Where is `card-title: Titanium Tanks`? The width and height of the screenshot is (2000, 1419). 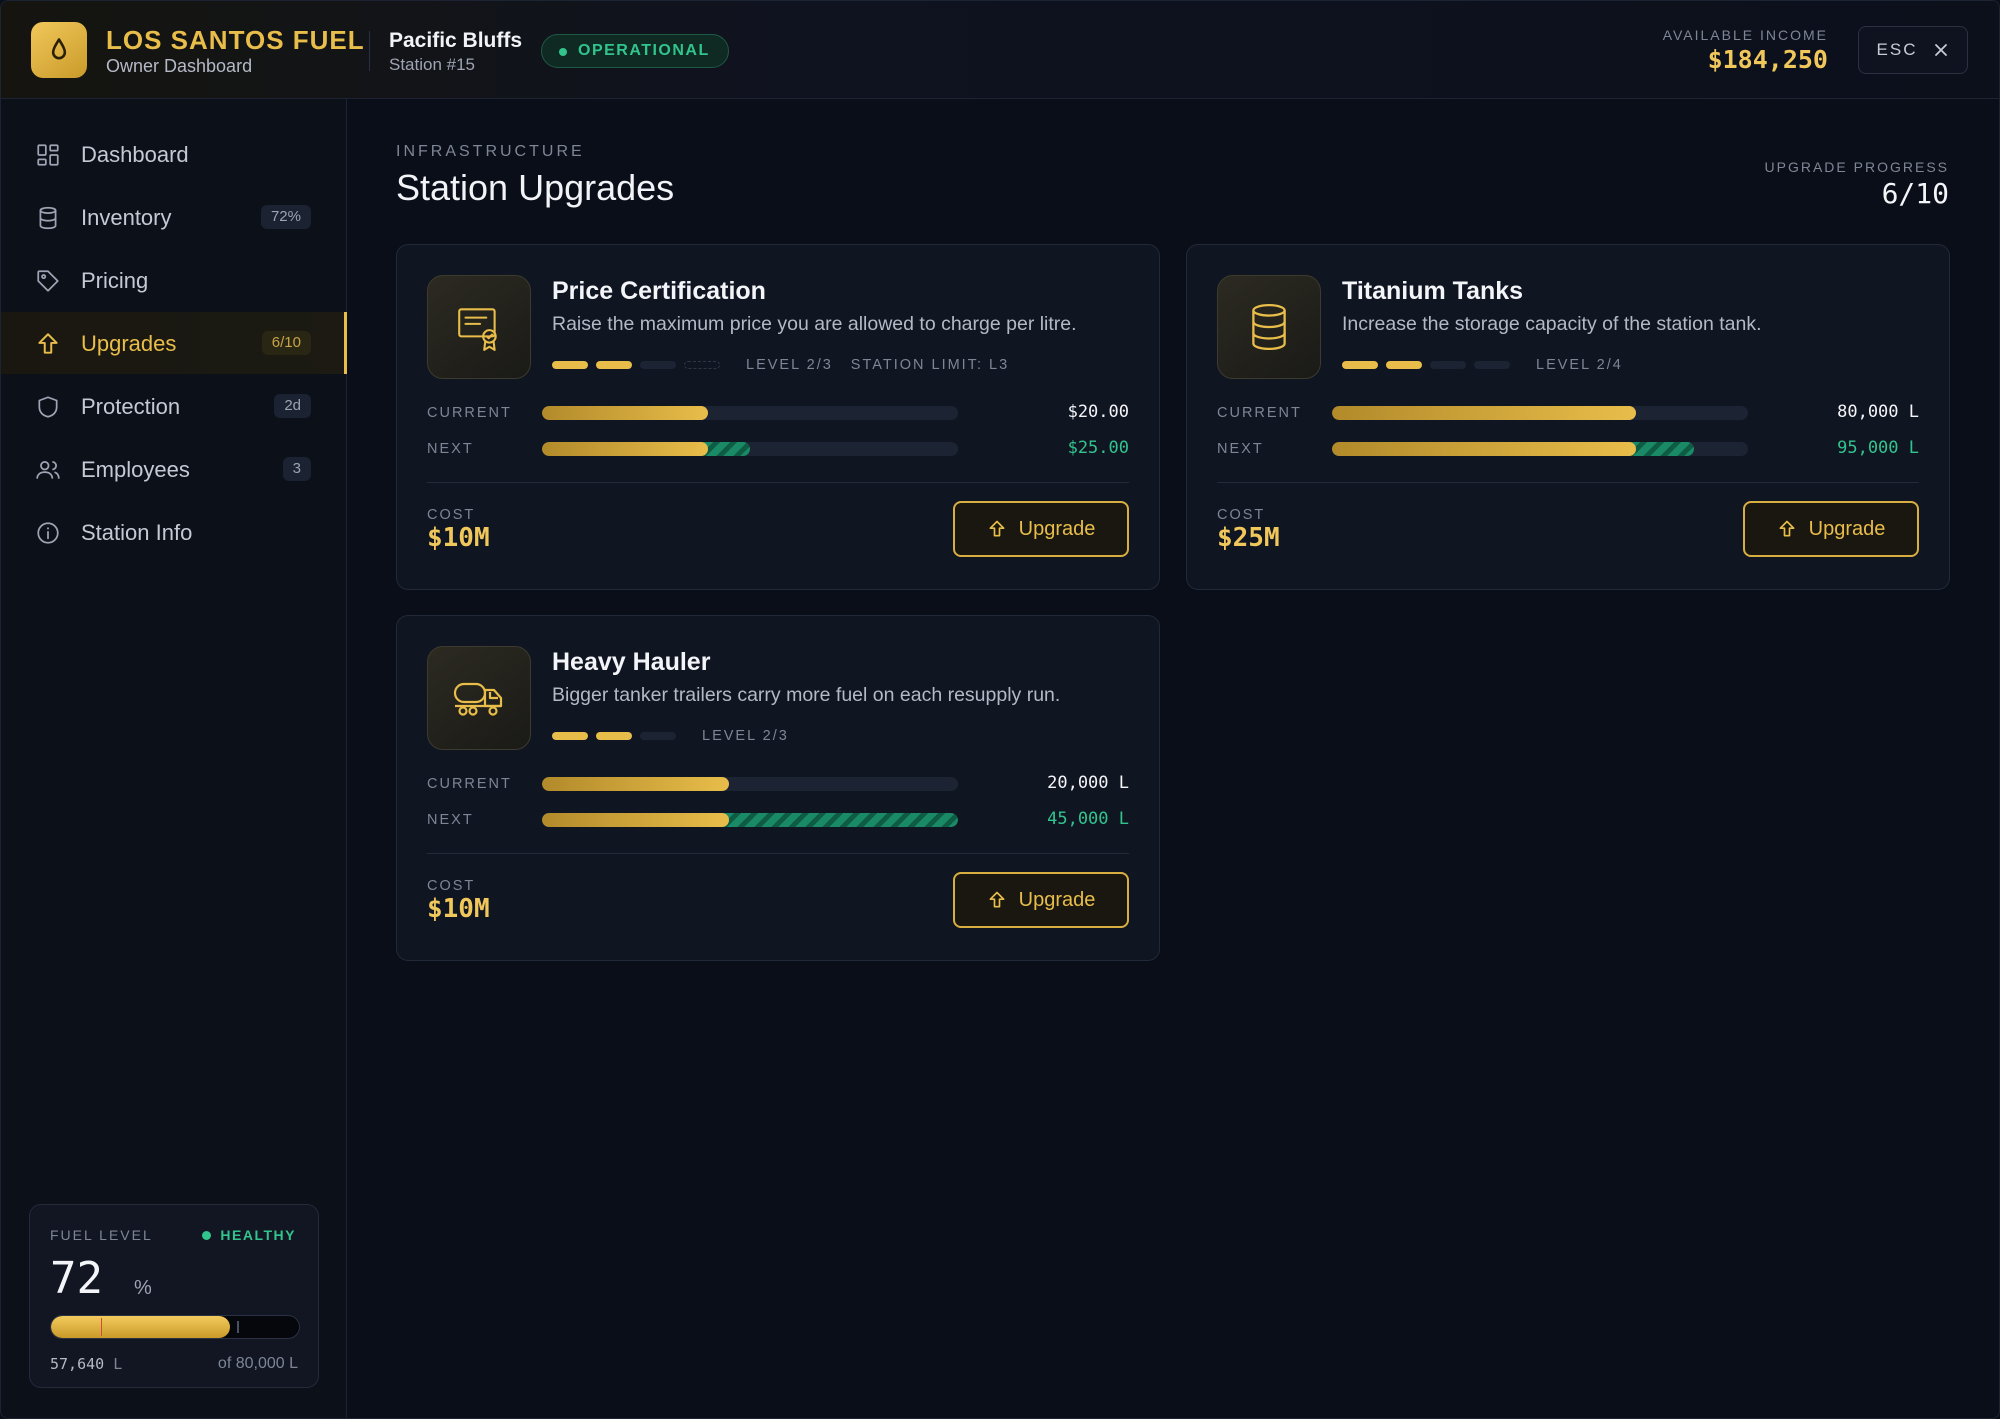
card-title: Titanium Tanks is located at coordinates (1433, 291).